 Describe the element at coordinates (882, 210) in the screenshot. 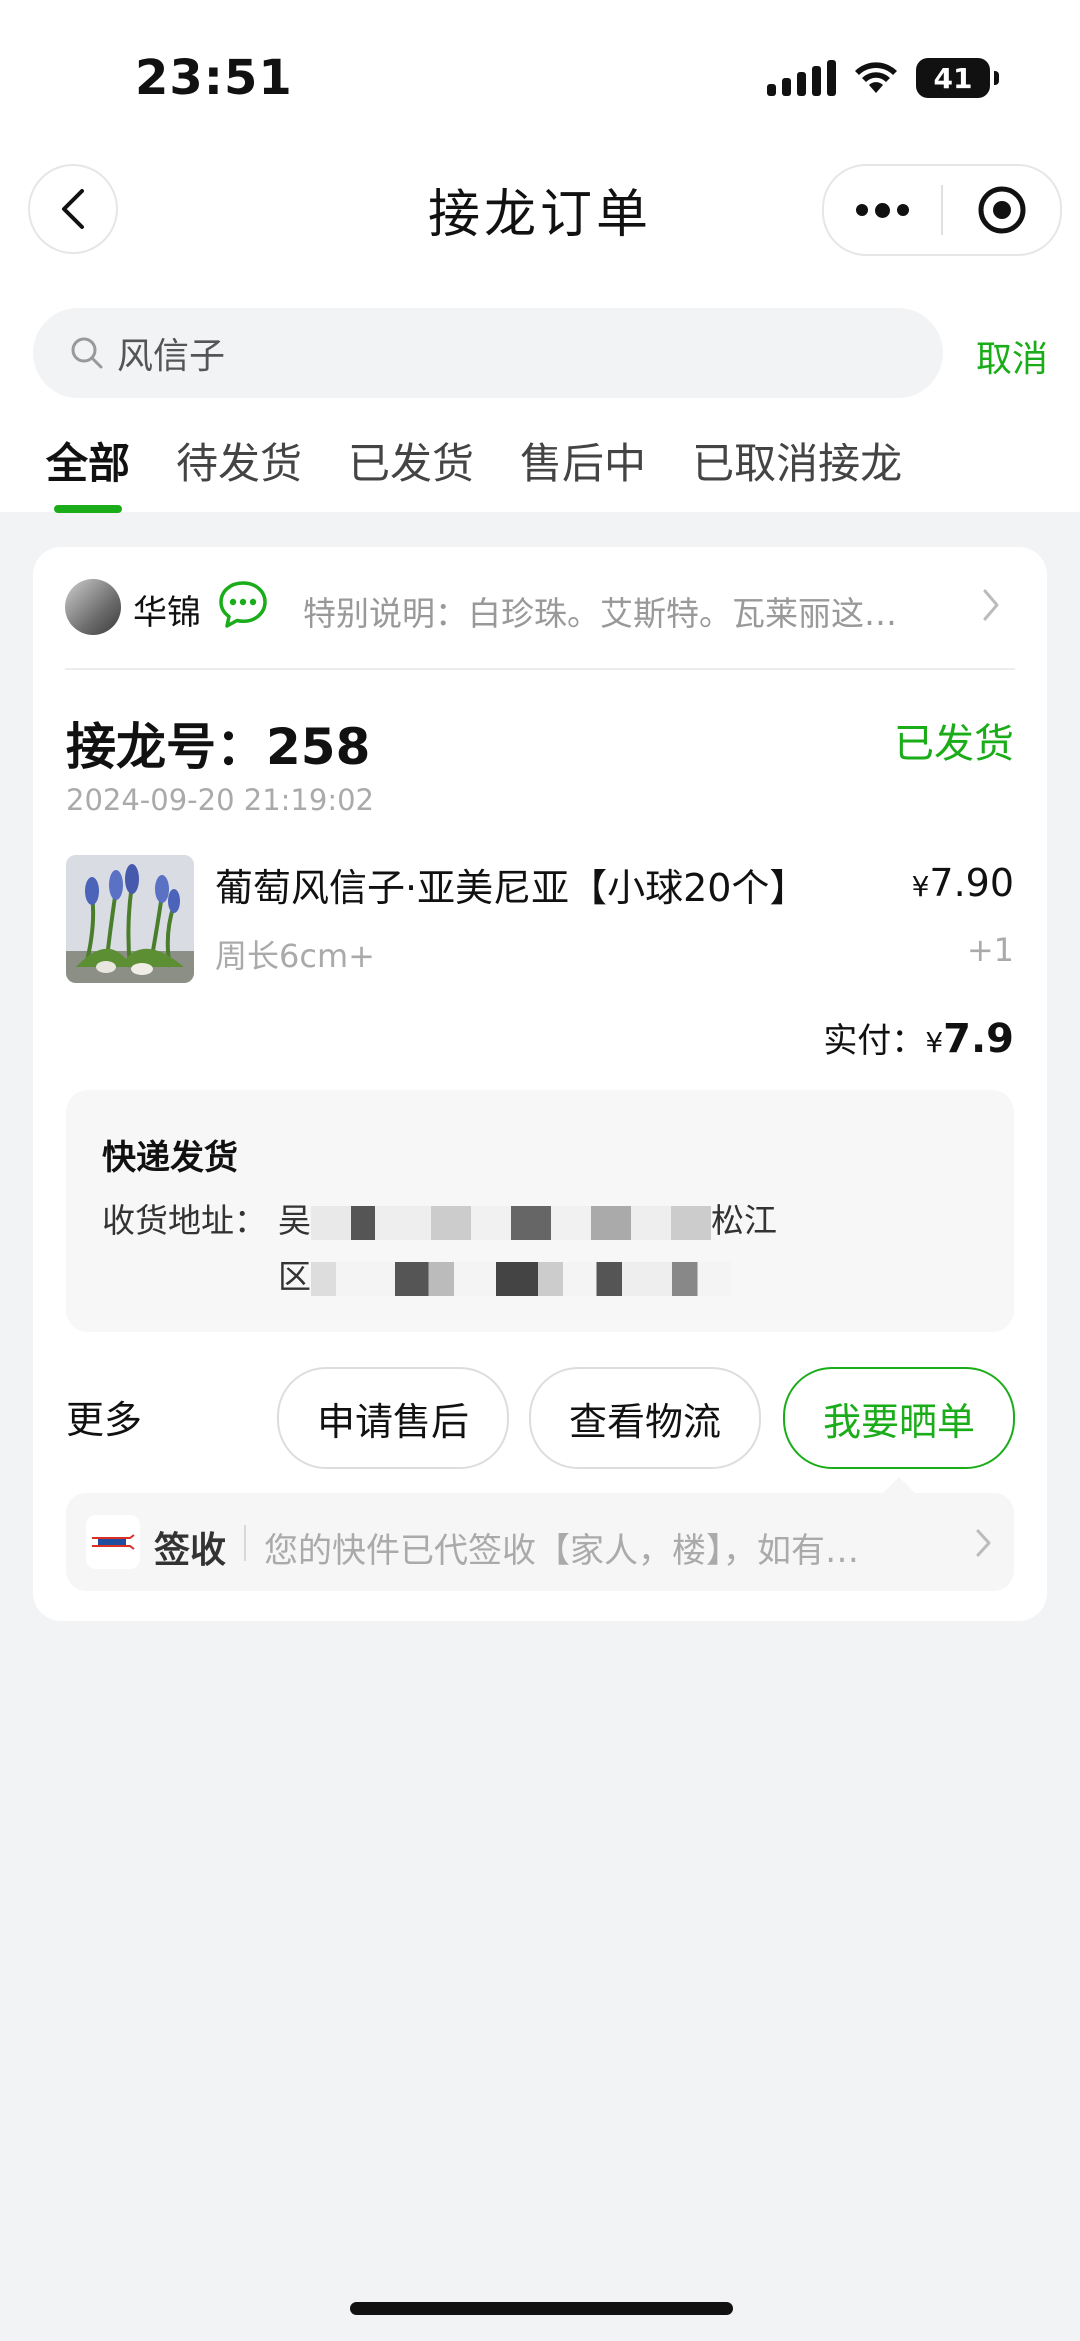

I see `more-options-icon` at that location.